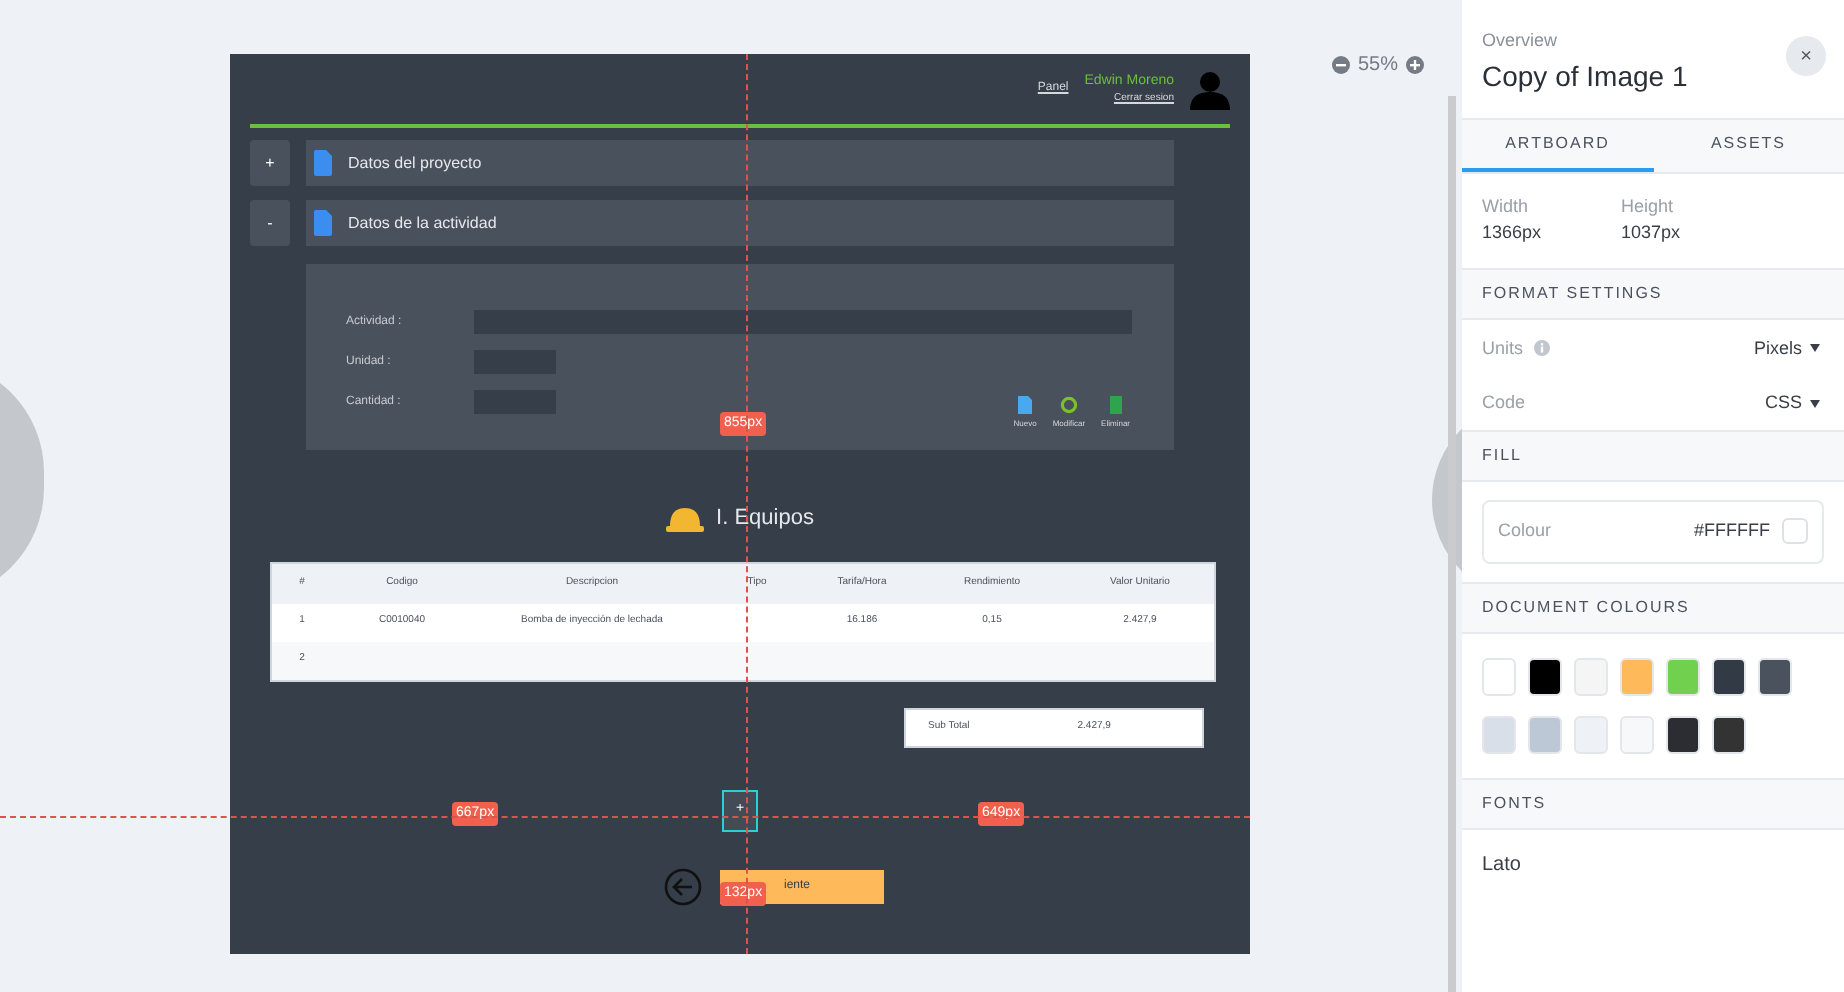 Image resolution: width=1844 pixels, height=992 pixels. What do you see at coordinates (1572, 293) in the screenshot?
I see `panel-section-title: FORMAT SETTINGS` at bounding box center [1572, 293].